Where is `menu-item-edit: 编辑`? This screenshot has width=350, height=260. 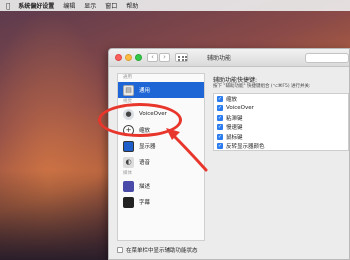 menu-item-edit: 编辑 is located at coordinates (69, 5).